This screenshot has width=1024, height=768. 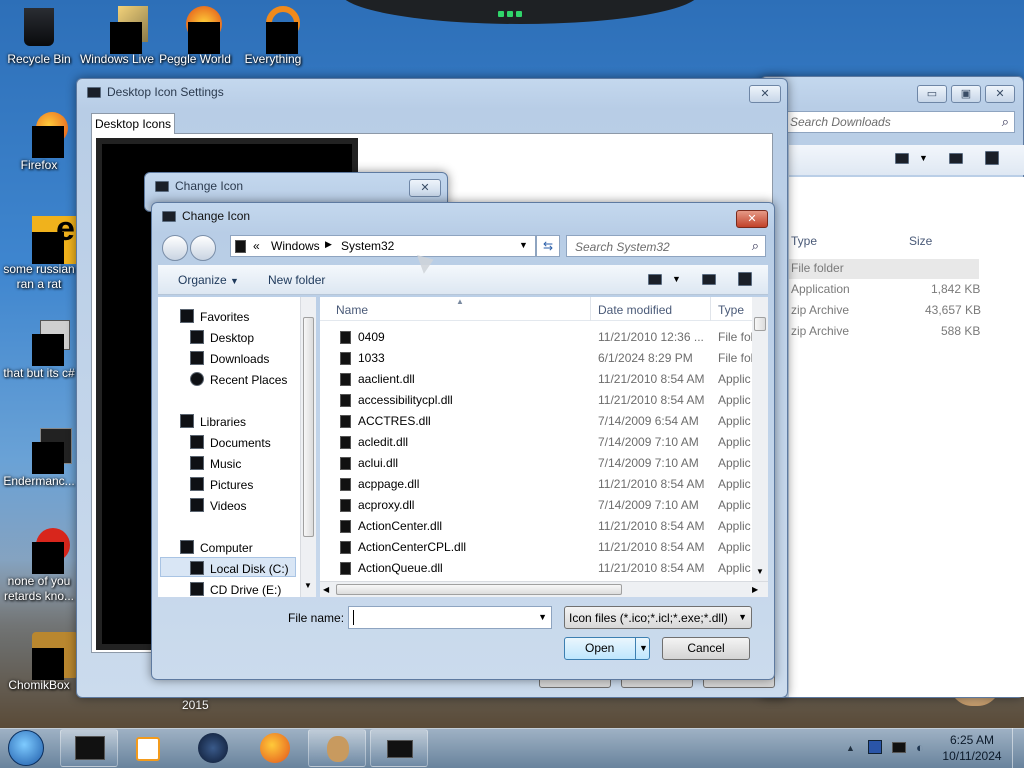 I want to click on cancel-button: Cancel, so click(x=706, y=648).